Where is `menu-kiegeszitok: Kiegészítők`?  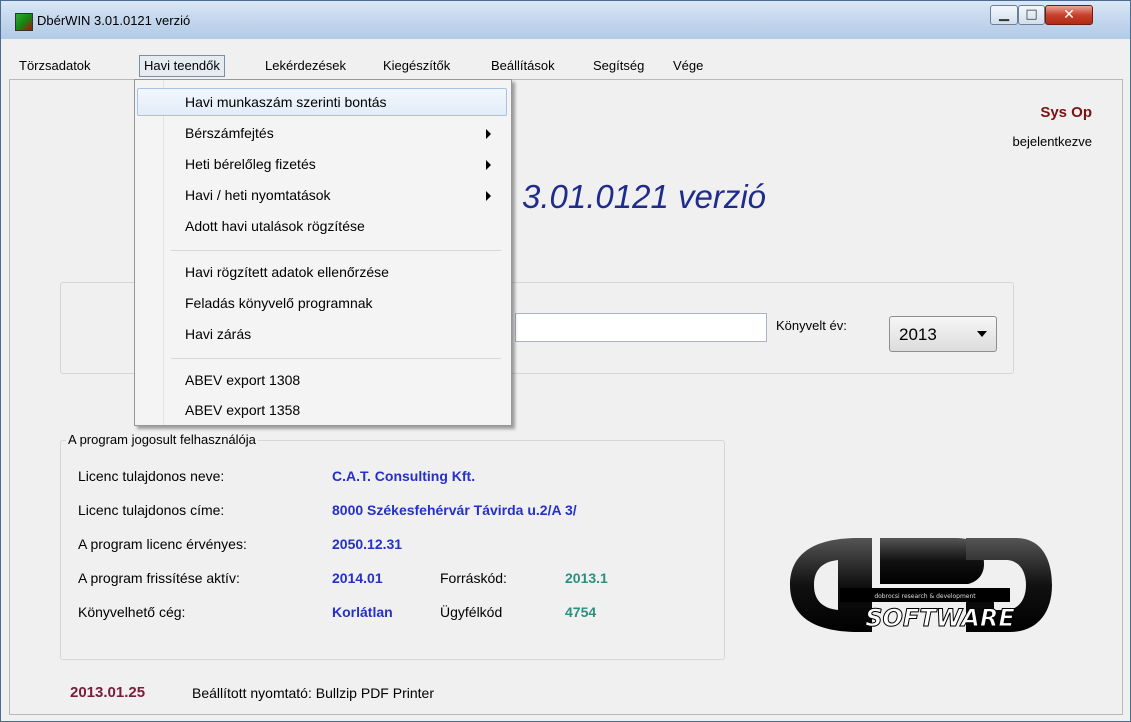 menu-kiegeszitok: Kiegészítők is located at coordinates (416, 66).